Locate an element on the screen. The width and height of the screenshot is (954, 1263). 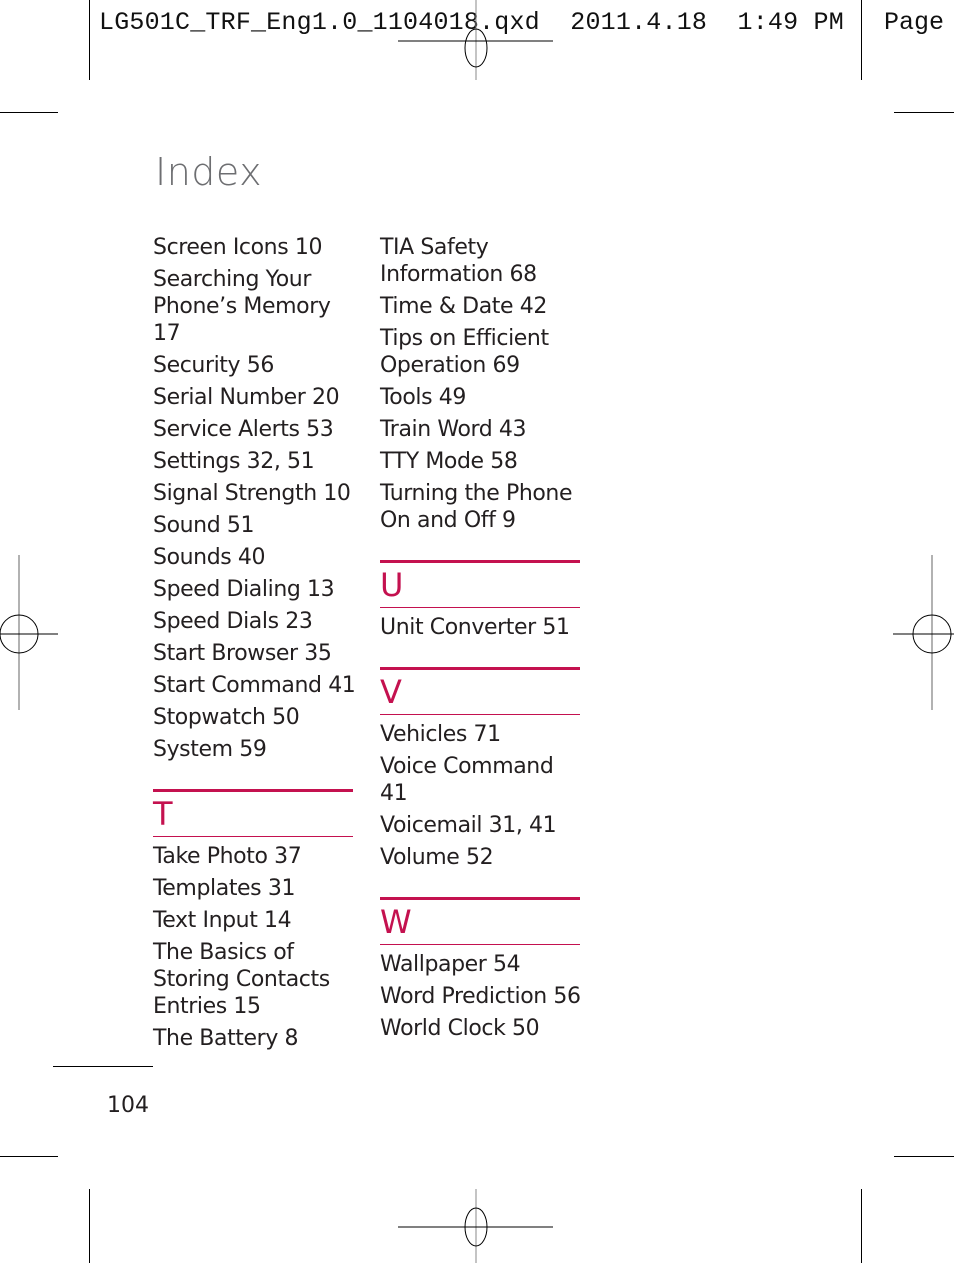
index-entry: Speed Dials 23 is located at coordinates (233, 621).